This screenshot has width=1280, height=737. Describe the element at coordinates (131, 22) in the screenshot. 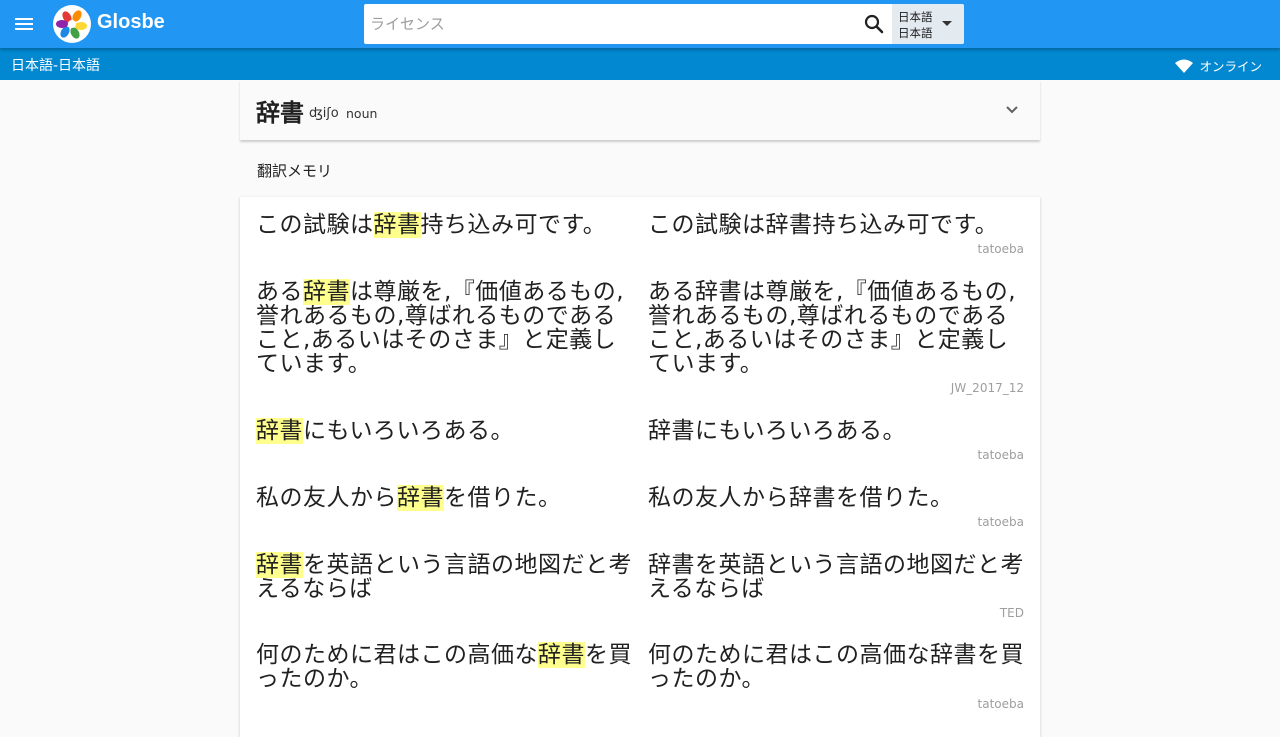

I see `brand-name: Glosbe` at that location.